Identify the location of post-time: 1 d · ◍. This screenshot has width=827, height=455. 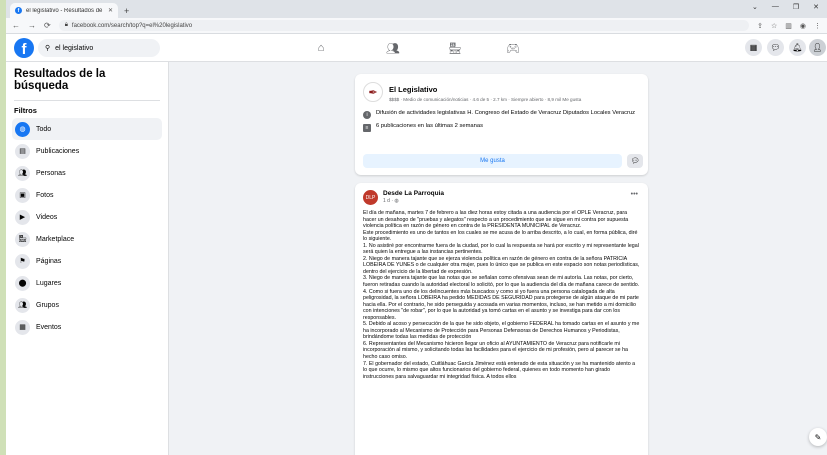
(413, 201).